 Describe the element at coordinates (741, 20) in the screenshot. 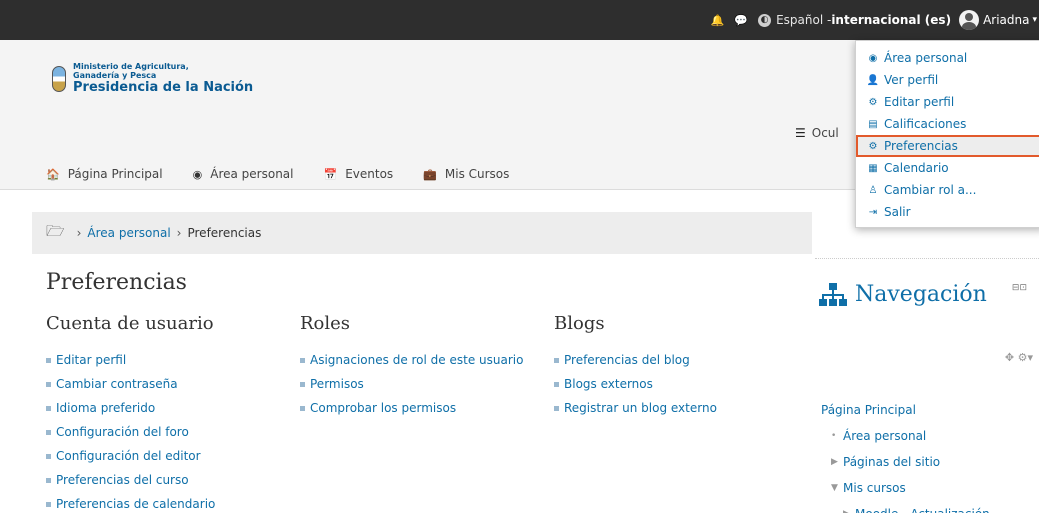

I see `chat-icon: 💬` at that location.